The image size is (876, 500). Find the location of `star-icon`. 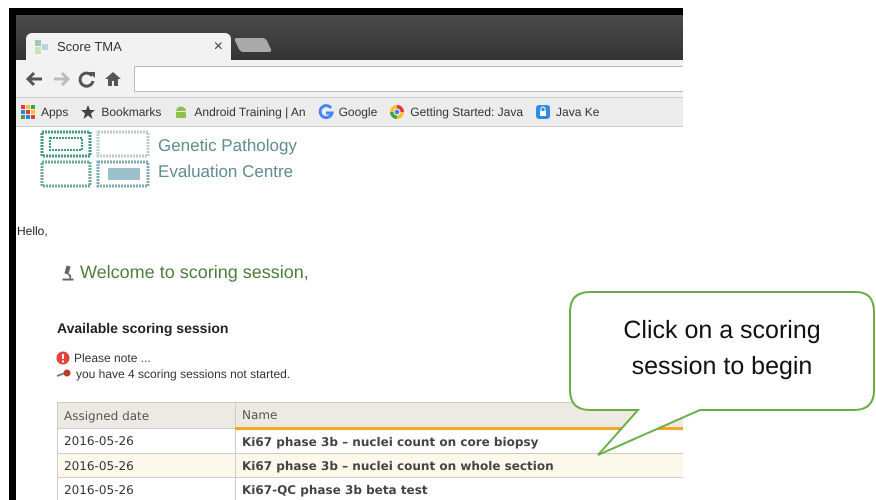

star-icon is located at coordinates (88, 112).